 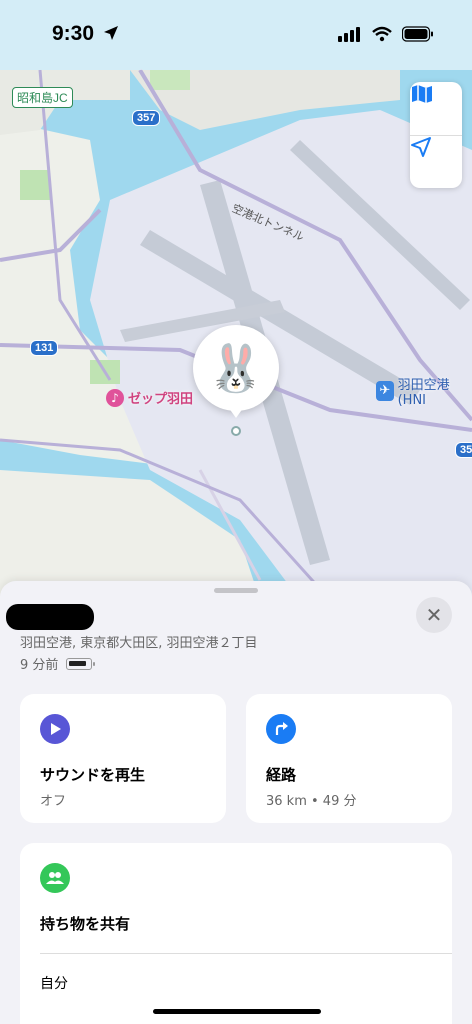 What do you see at coordinates (236, 590) in the screenshot?
I see `sheet-grabber` at bounding box center [236, 590].